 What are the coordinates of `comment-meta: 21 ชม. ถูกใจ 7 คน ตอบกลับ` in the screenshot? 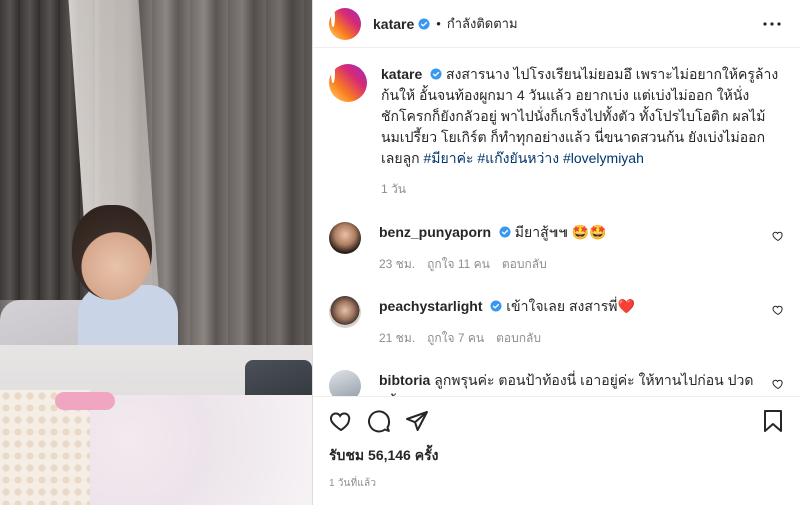 It's located at (571, 338).